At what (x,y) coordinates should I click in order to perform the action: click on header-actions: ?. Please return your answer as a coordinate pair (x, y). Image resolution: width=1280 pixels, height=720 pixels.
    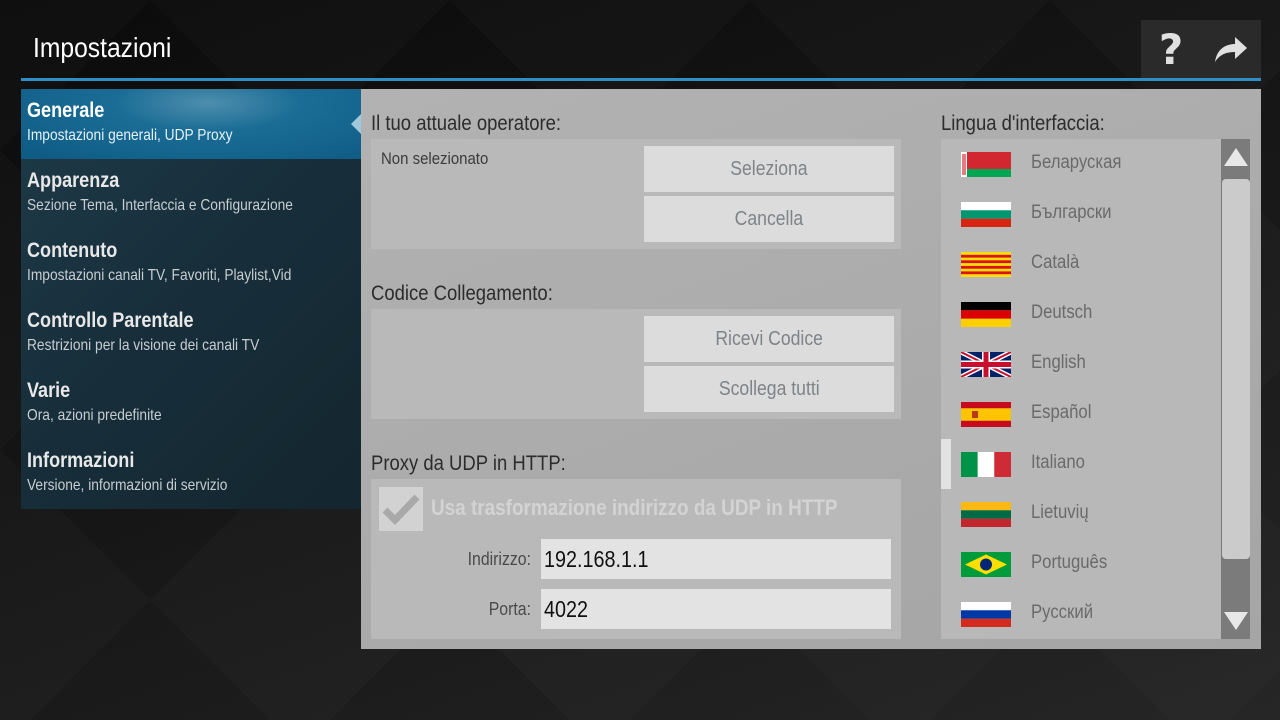
    Looking at the image, I should click on (1201, 49).